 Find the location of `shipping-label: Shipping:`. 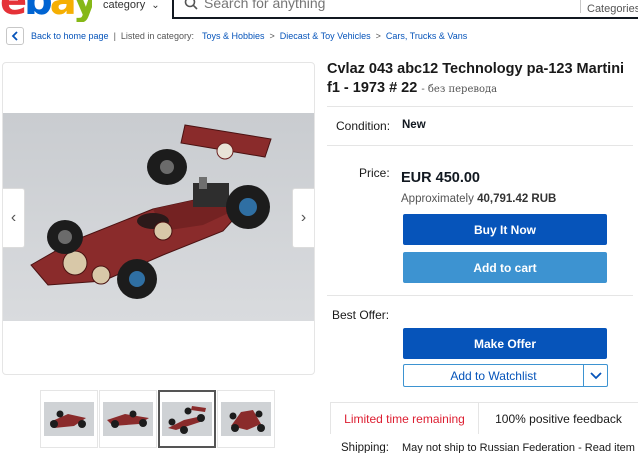

shipping-label: Shipping: is located at coordinates (365, 447).